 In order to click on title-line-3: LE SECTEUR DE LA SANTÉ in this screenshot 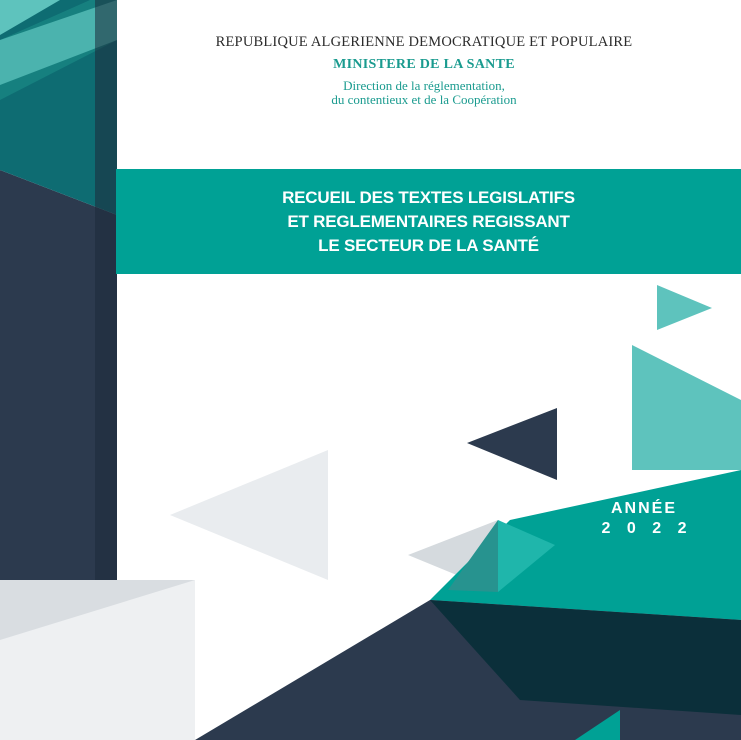, I will do `click(428, 245)`.